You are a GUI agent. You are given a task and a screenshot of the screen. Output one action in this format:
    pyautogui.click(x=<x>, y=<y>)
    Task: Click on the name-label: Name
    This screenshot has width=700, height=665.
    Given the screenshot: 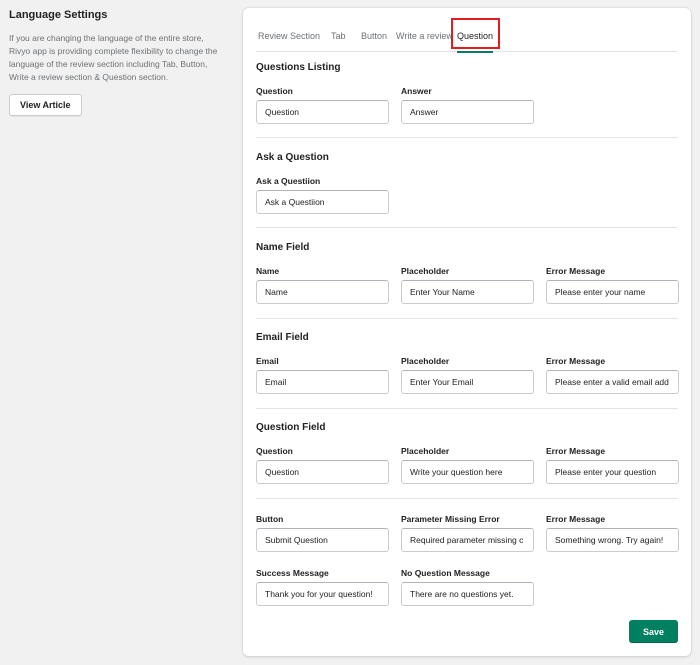 What is the action you would take?
    pyautogui.click(x=268, y=271)
    